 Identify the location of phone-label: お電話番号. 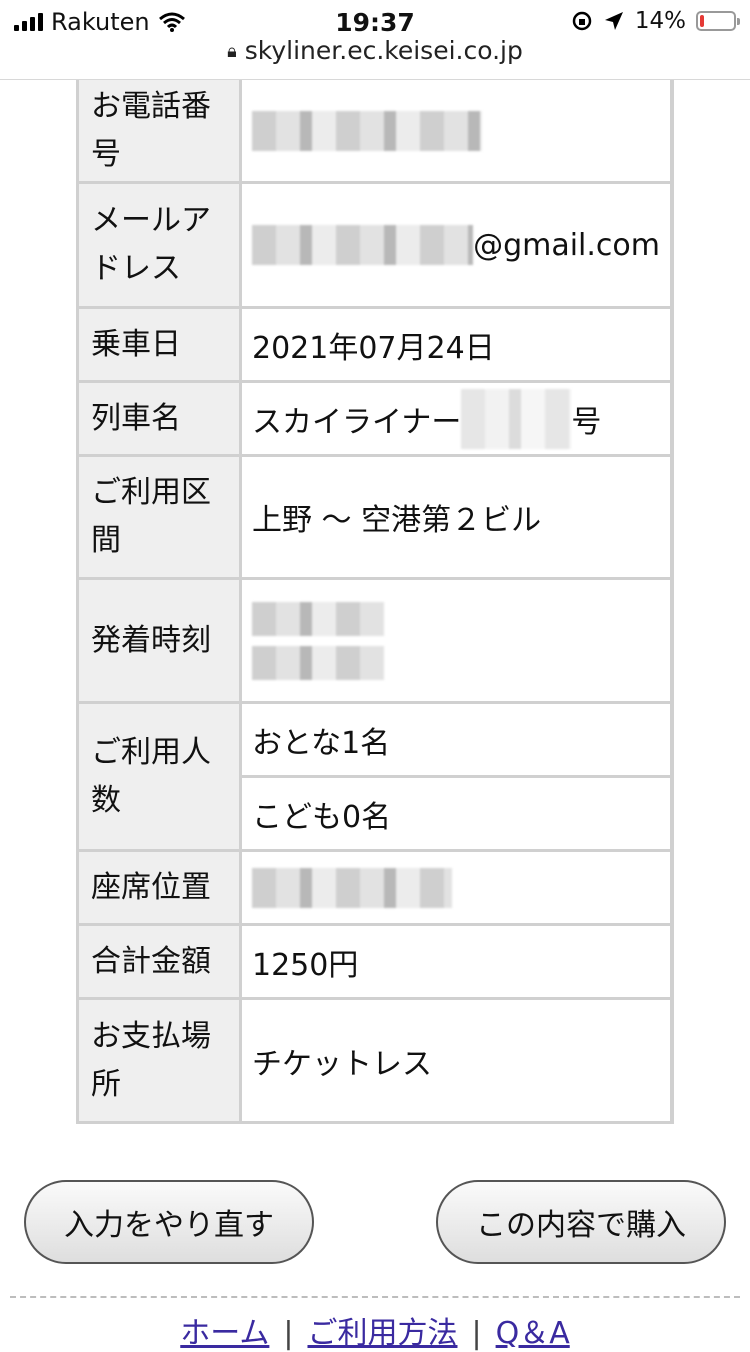
(159, 130).